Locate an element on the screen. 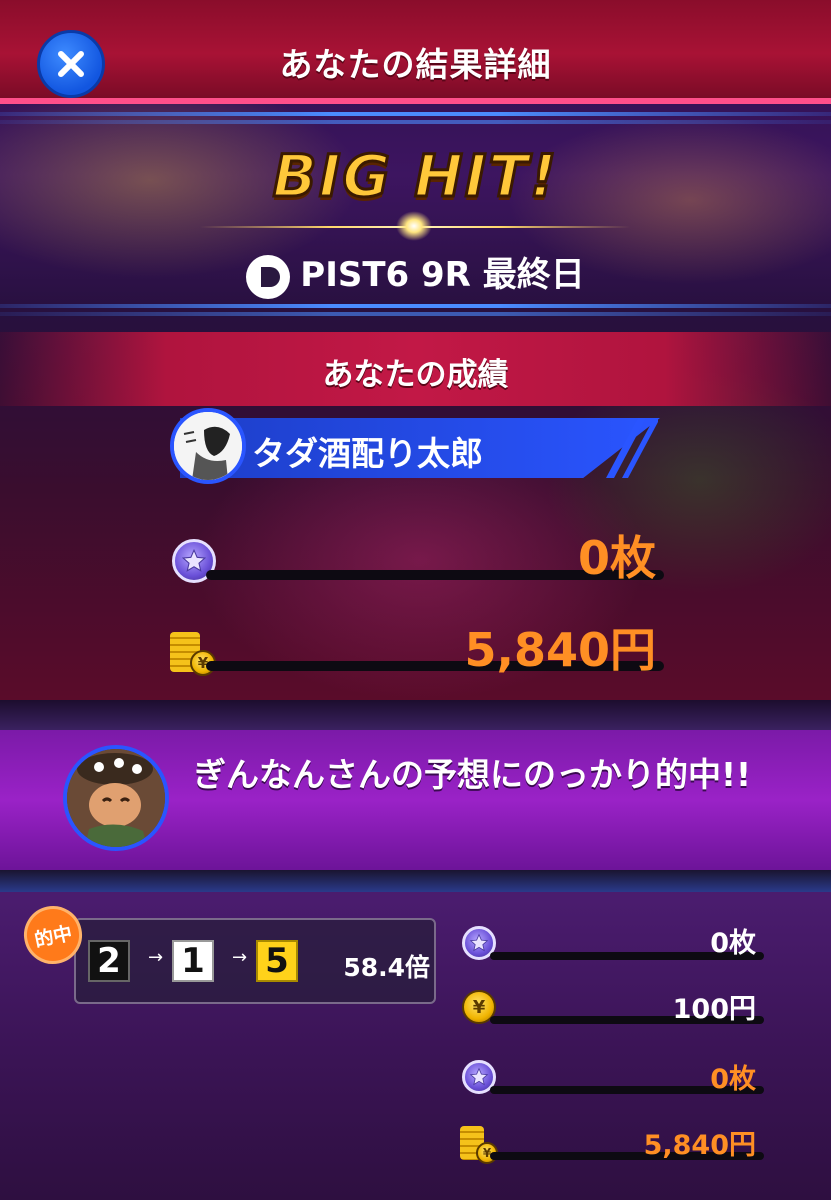 This screenshot has width=831, height=1200. sparkle-icon is located at coordinates (414, 226).